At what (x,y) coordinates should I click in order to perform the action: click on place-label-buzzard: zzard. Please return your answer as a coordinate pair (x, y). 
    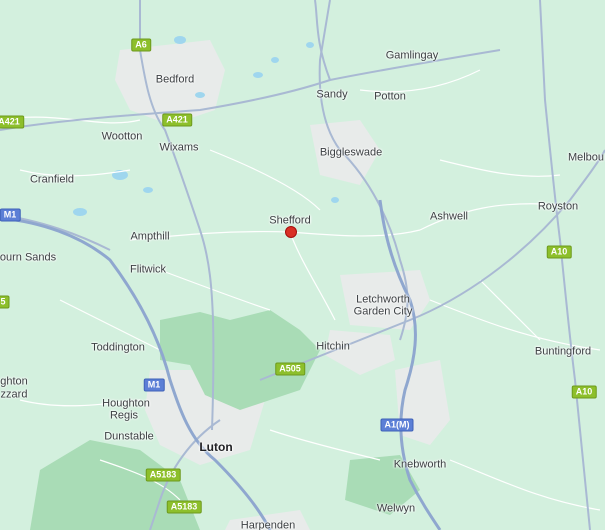
    Looking at the image, I should click on (14, 395).